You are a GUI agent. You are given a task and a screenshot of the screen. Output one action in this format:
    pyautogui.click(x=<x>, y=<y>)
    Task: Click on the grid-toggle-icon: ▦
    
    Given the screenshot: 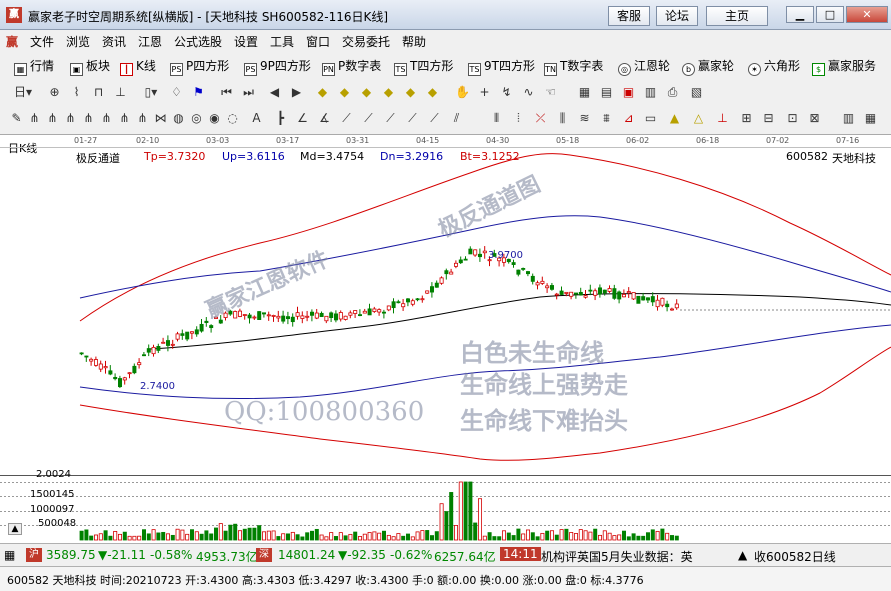 What is the action you would take?
    pyautogui.click(x=870, y=118)
    